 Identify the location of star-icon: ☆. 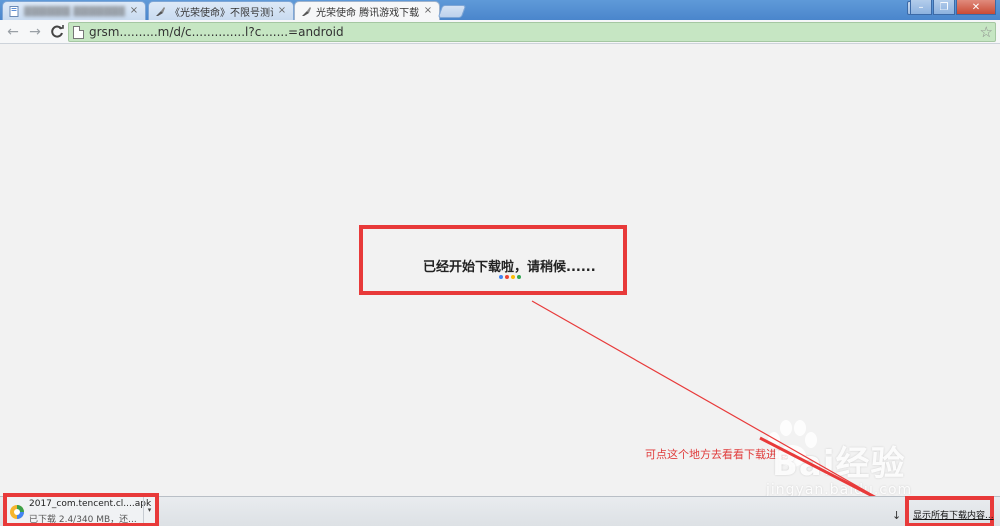
(986, 32).